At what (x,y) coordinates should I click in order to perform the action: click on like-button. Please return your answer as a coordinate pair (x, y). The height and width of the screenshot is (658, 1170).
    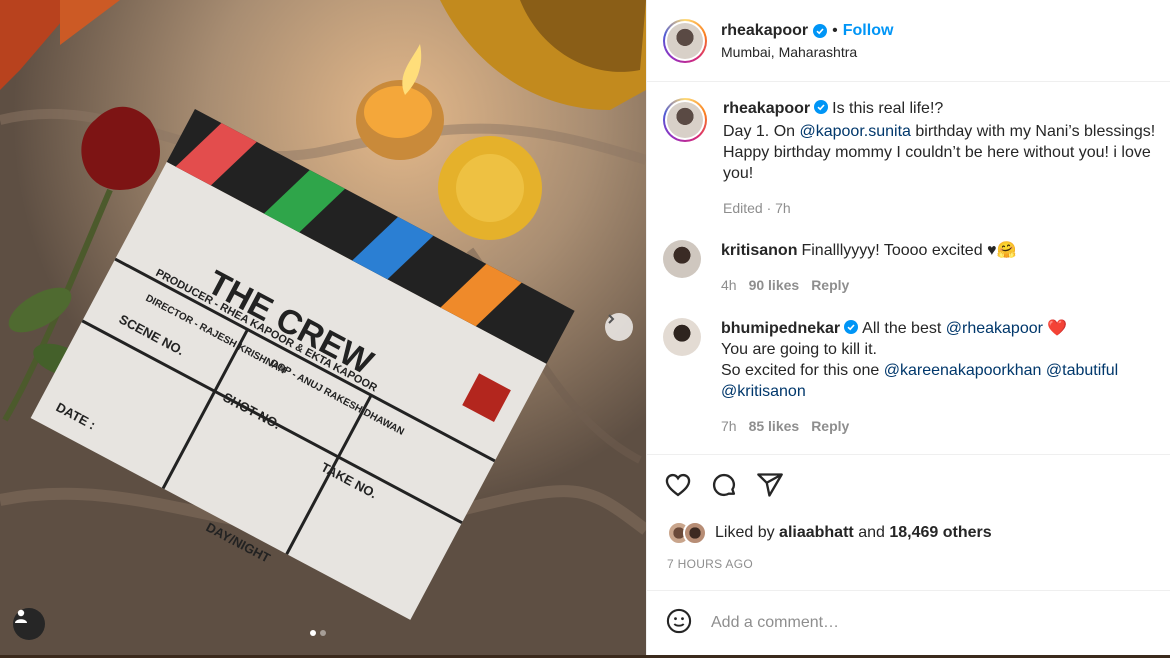
    Looking at the image, I should click on (678, 485).